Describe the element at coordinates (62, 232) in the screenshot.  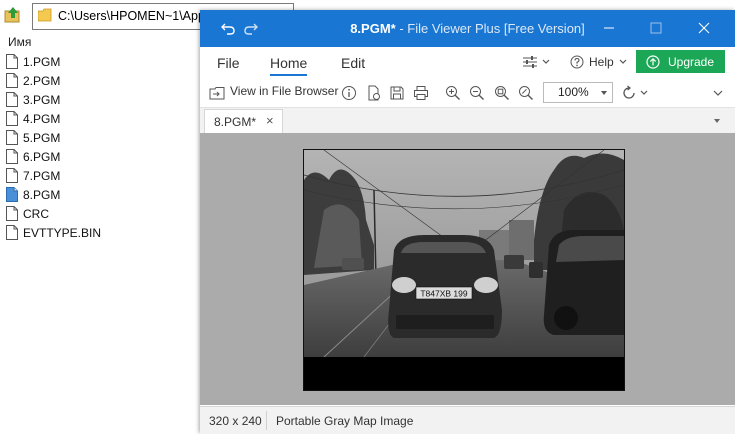
I see `file-name: EVTTYPE.BIN` at that location.